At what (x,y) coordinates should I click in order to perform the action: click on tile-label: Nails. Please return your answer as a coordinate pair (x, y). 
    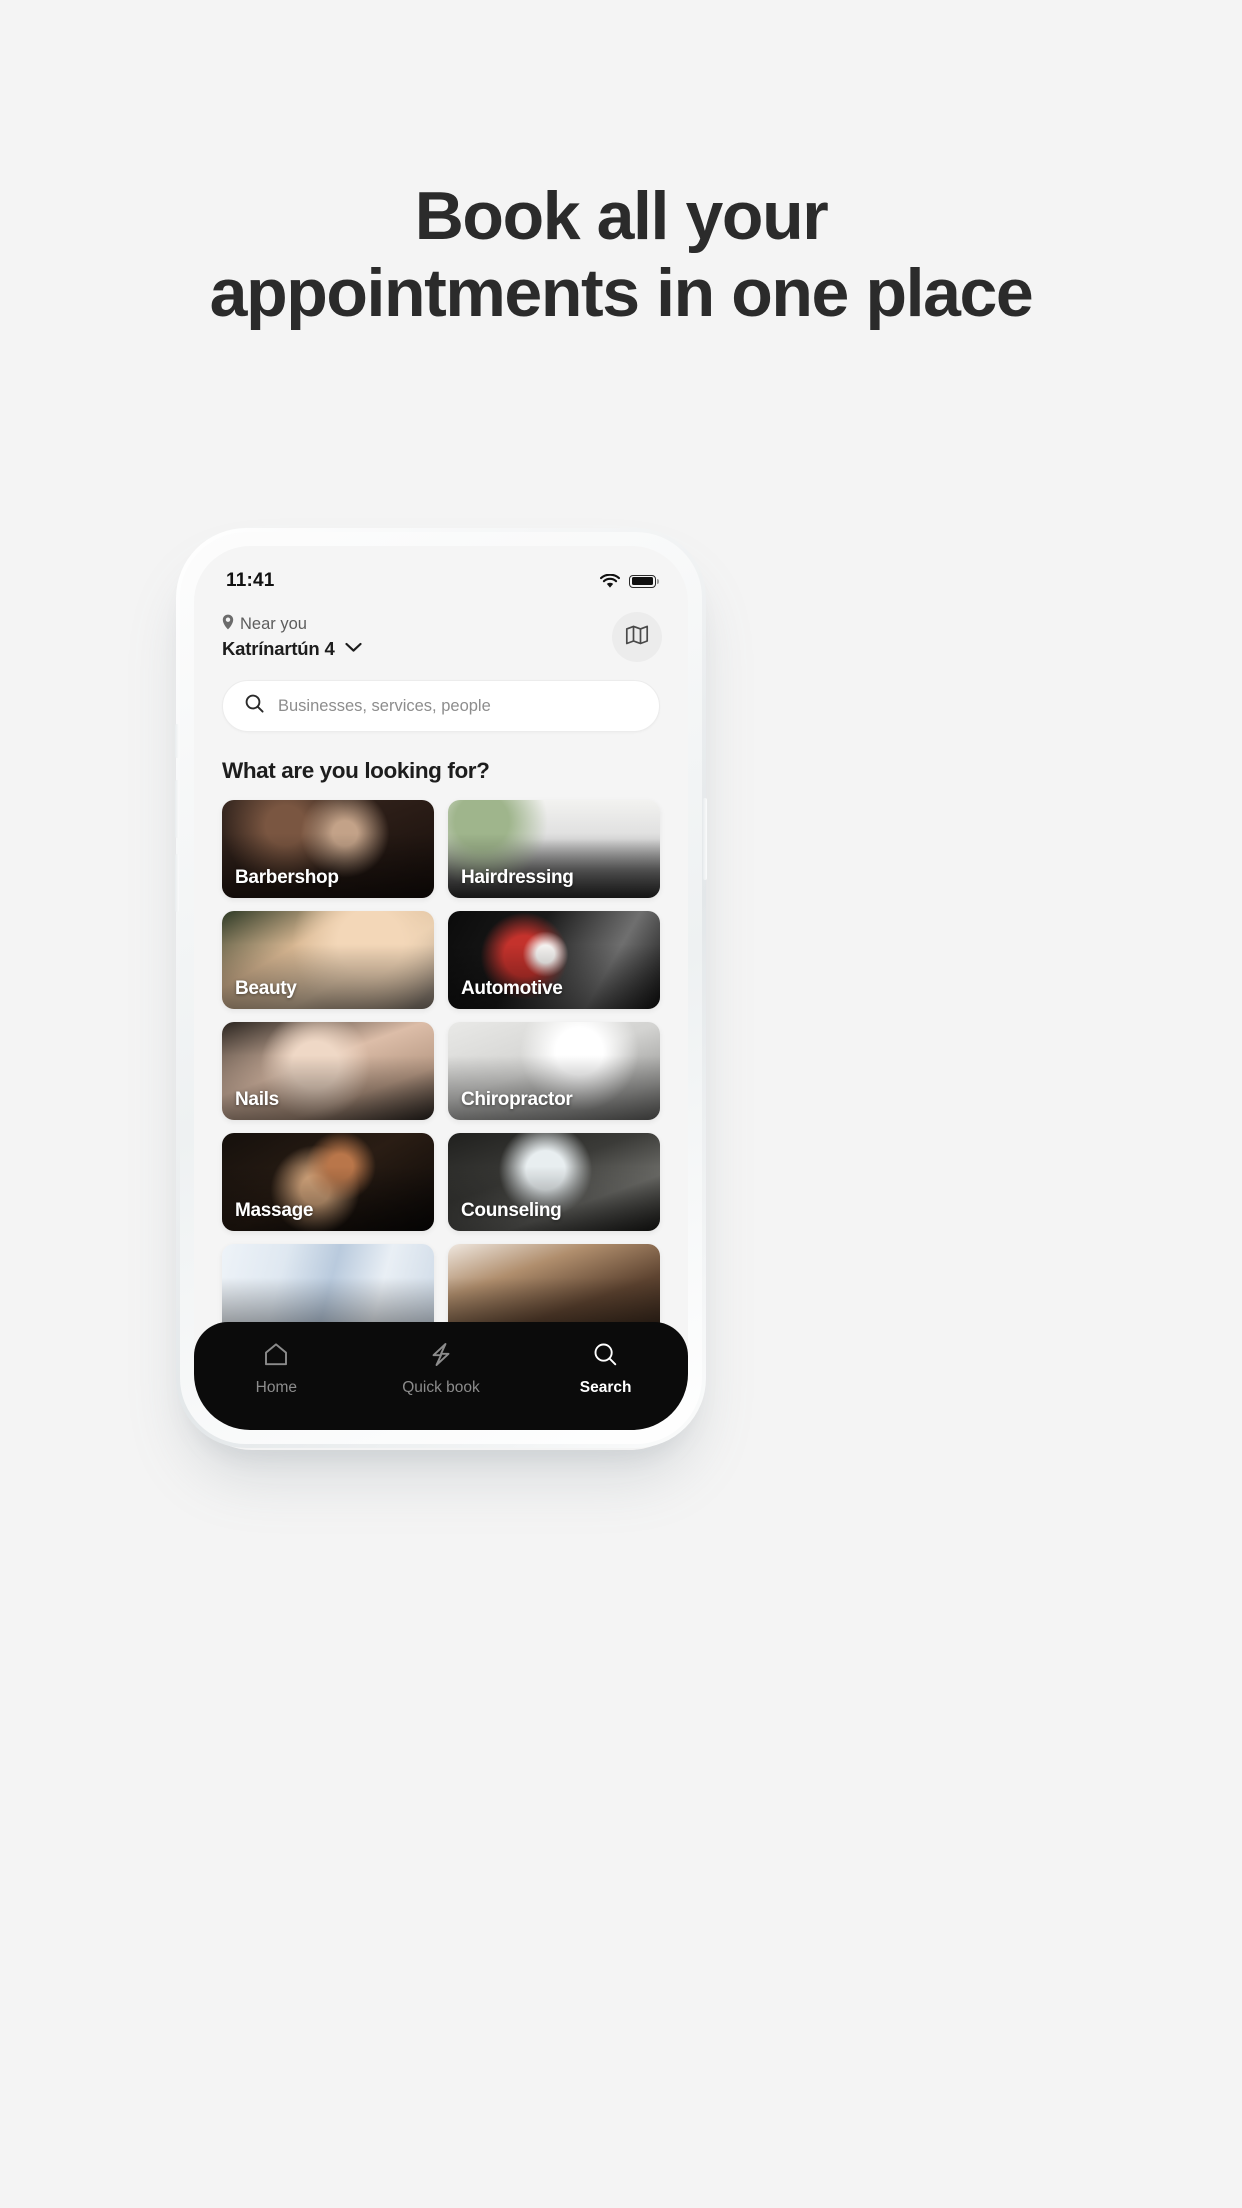
    Looking at the image, I should click on (257, 1099).